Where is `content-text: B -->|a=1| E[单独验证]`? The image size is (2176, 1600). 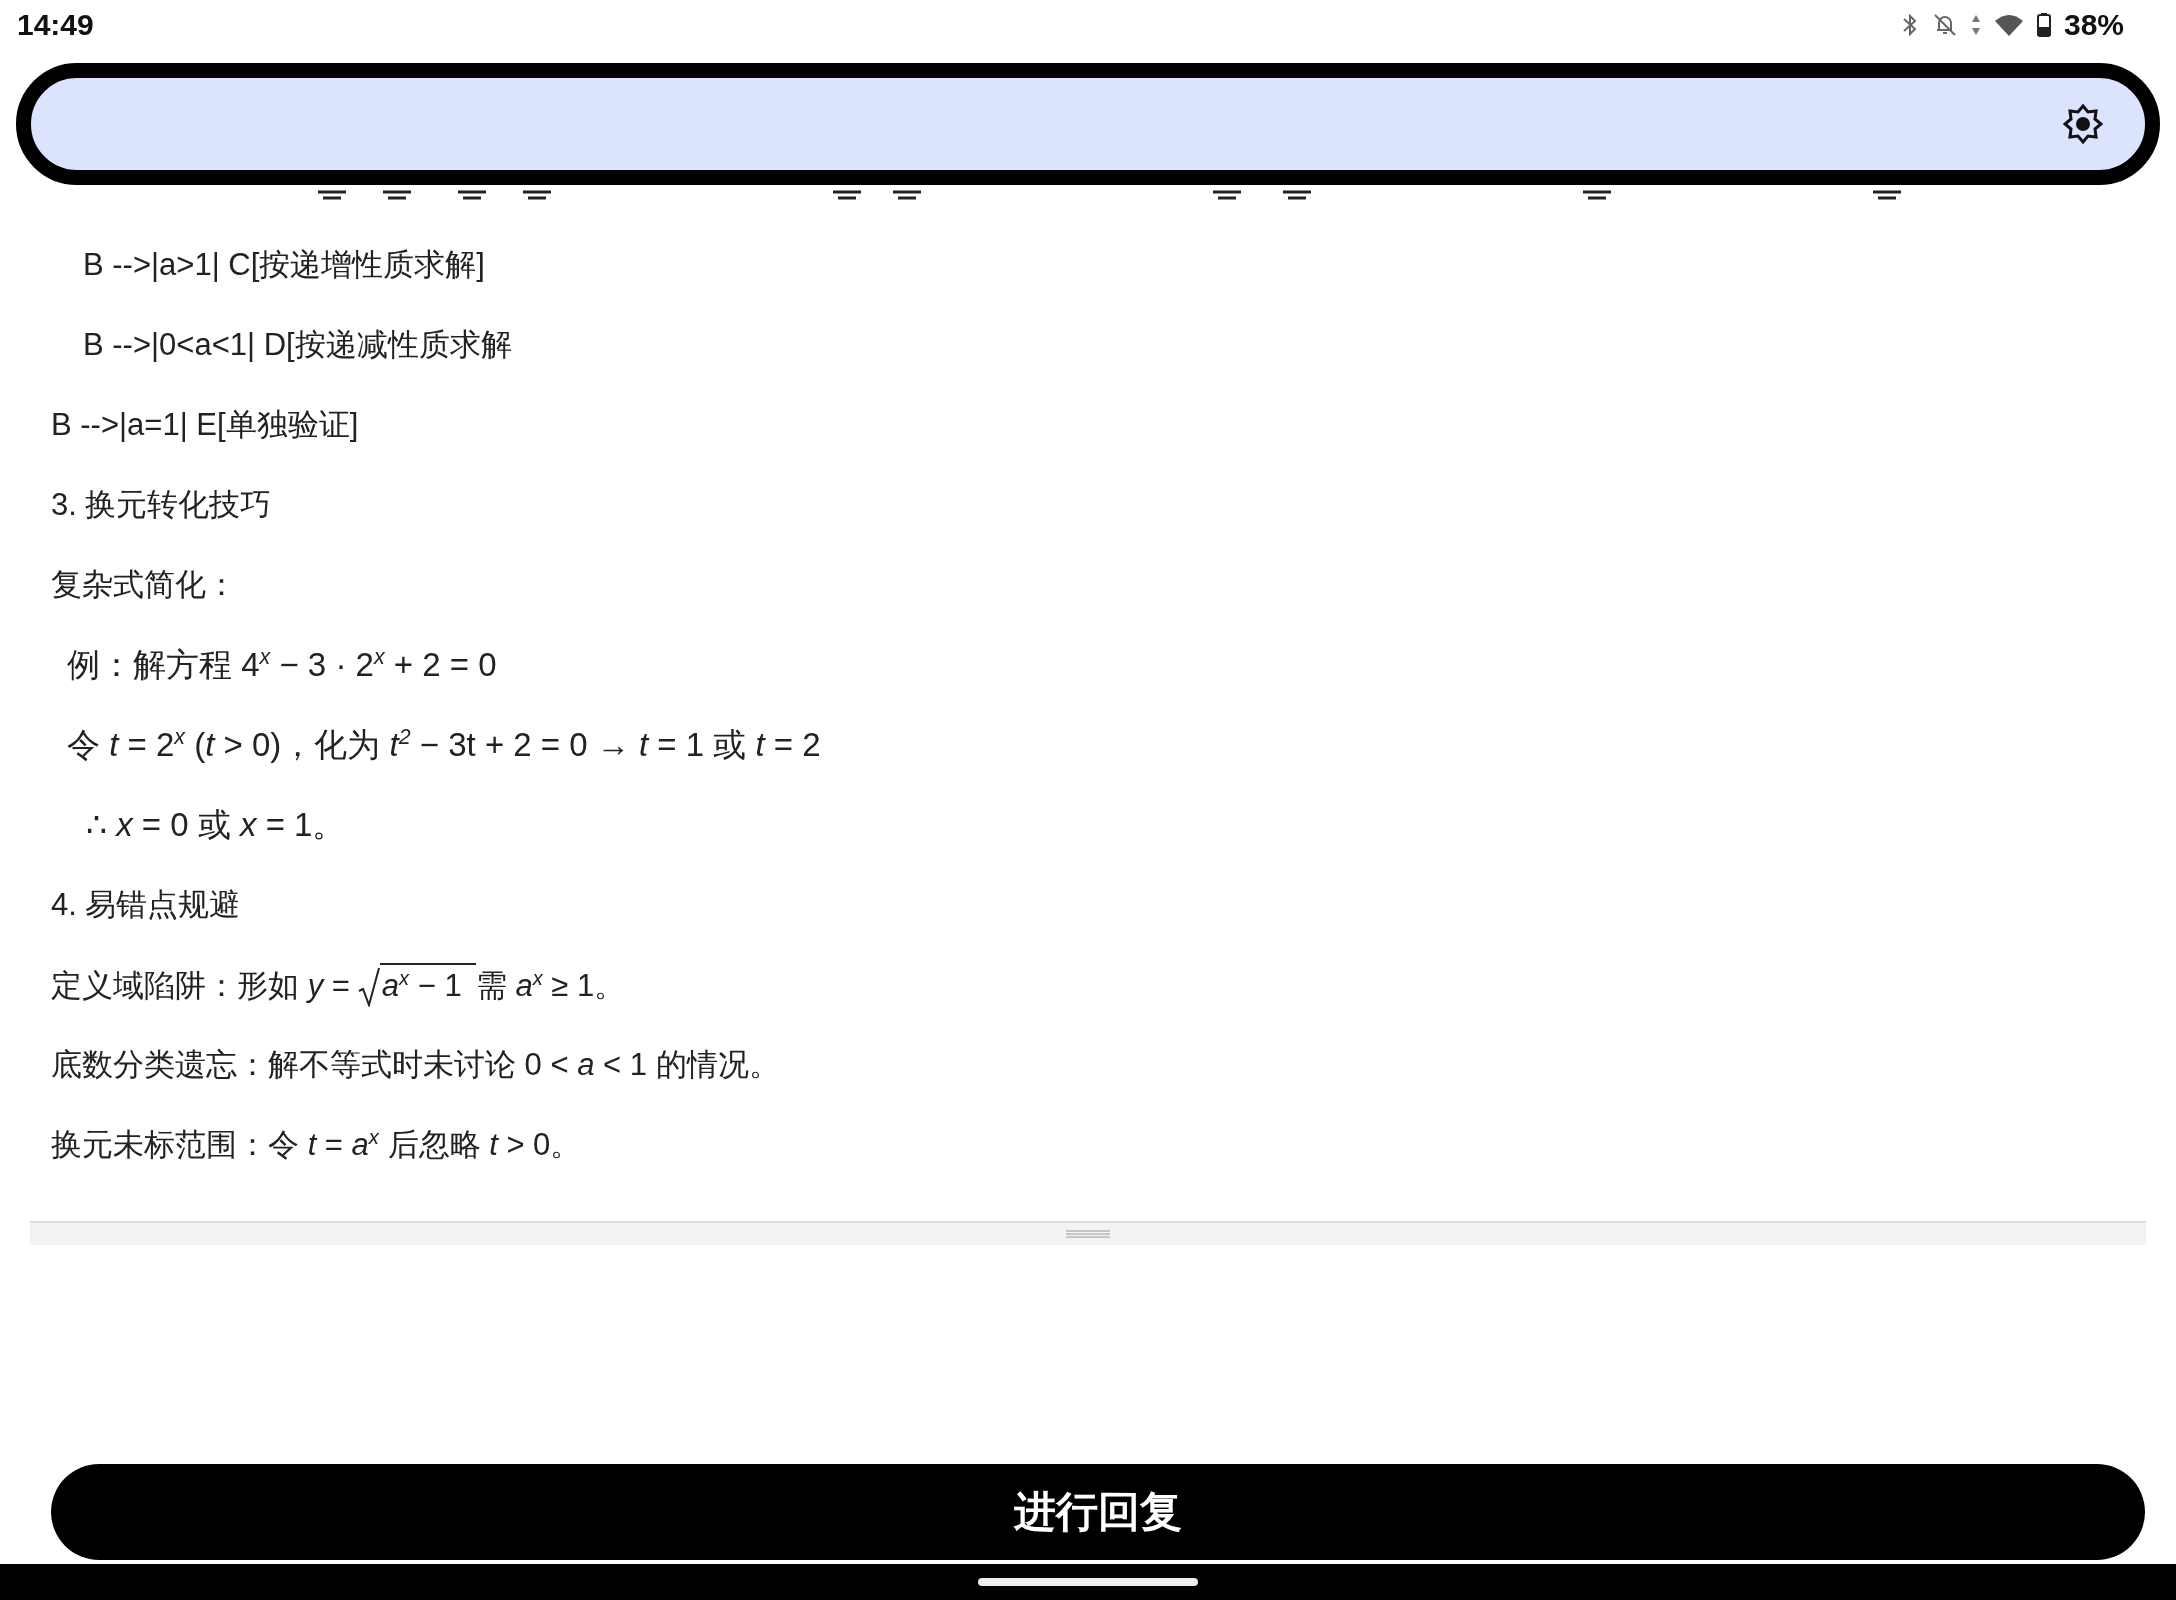
content-text: B -->|a=1| E[单独验证] is located at coordinates (205, 425).